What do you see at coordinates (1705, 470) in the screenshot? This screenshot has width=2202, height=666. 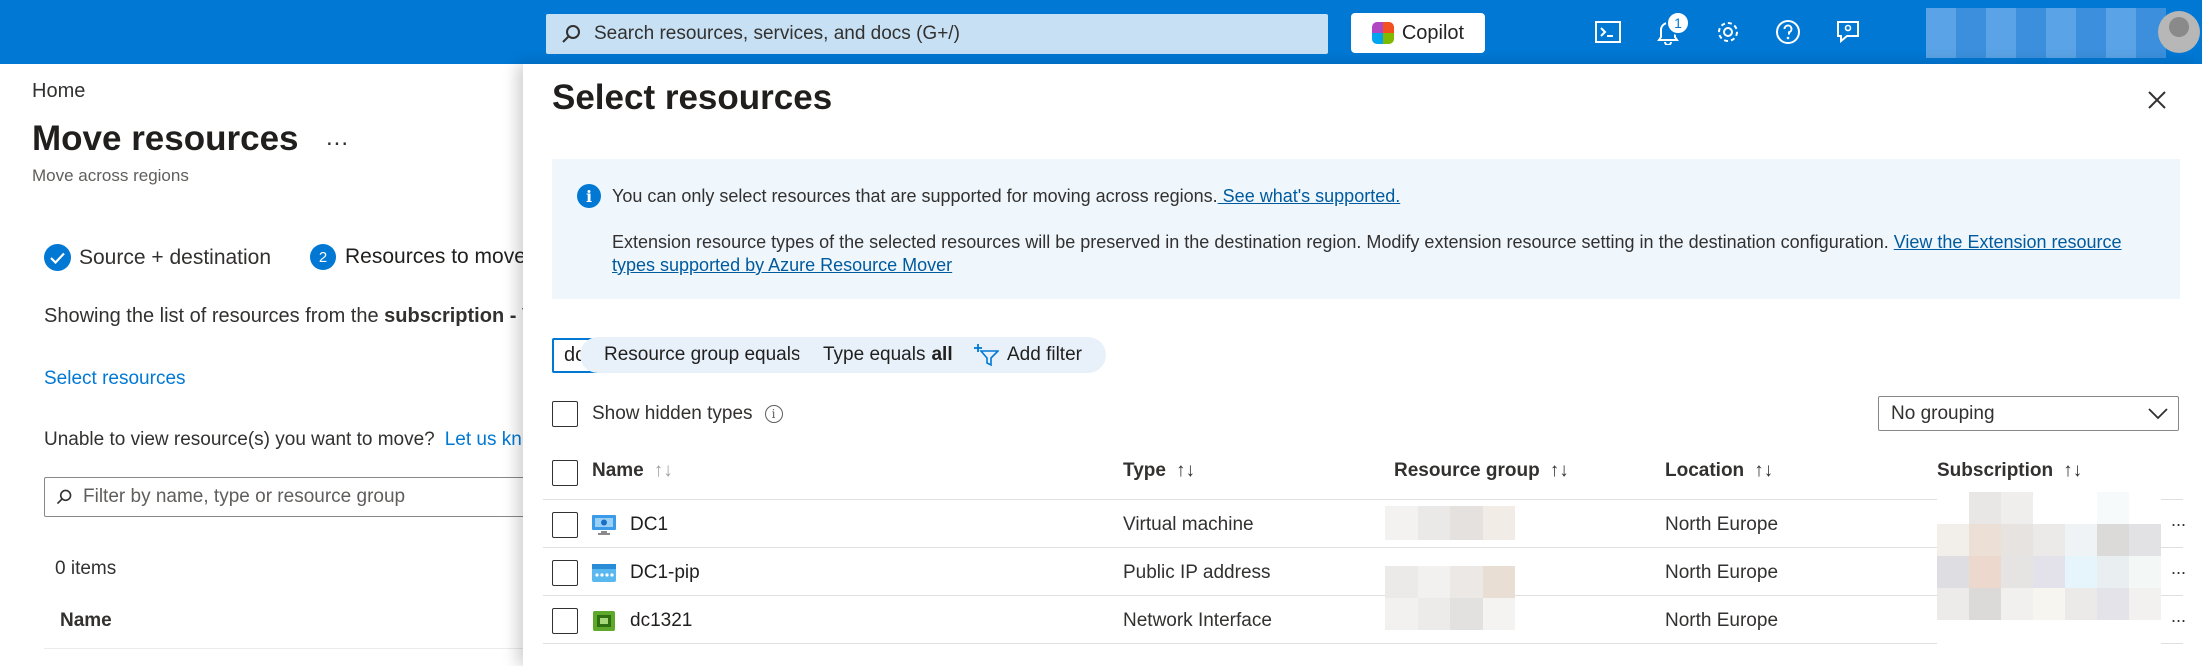 I see `column-header-label: Location` at bounding box center [1705, 470].